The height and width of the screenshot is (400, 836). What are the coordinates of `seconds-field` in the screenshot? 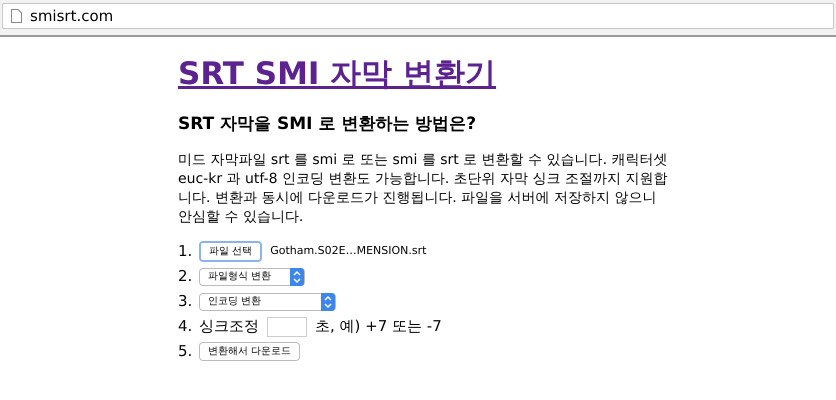 It's located at (287, 326).